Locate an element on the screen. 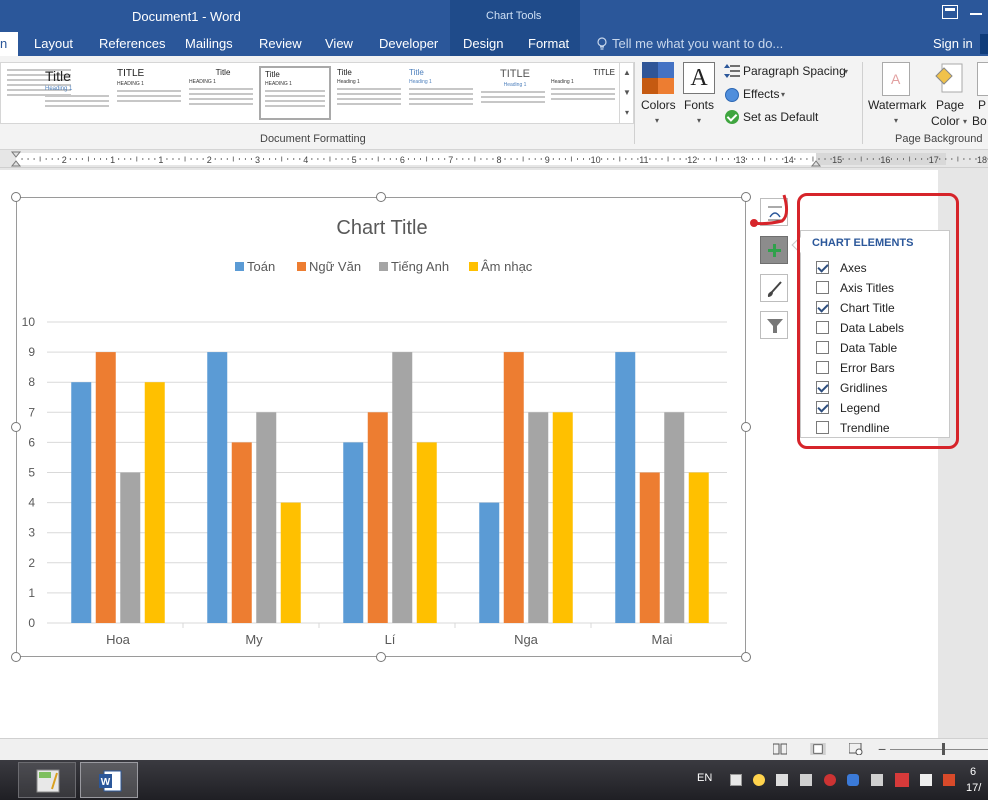  taskbar-word-button: W is located at coordinates (109, 780).